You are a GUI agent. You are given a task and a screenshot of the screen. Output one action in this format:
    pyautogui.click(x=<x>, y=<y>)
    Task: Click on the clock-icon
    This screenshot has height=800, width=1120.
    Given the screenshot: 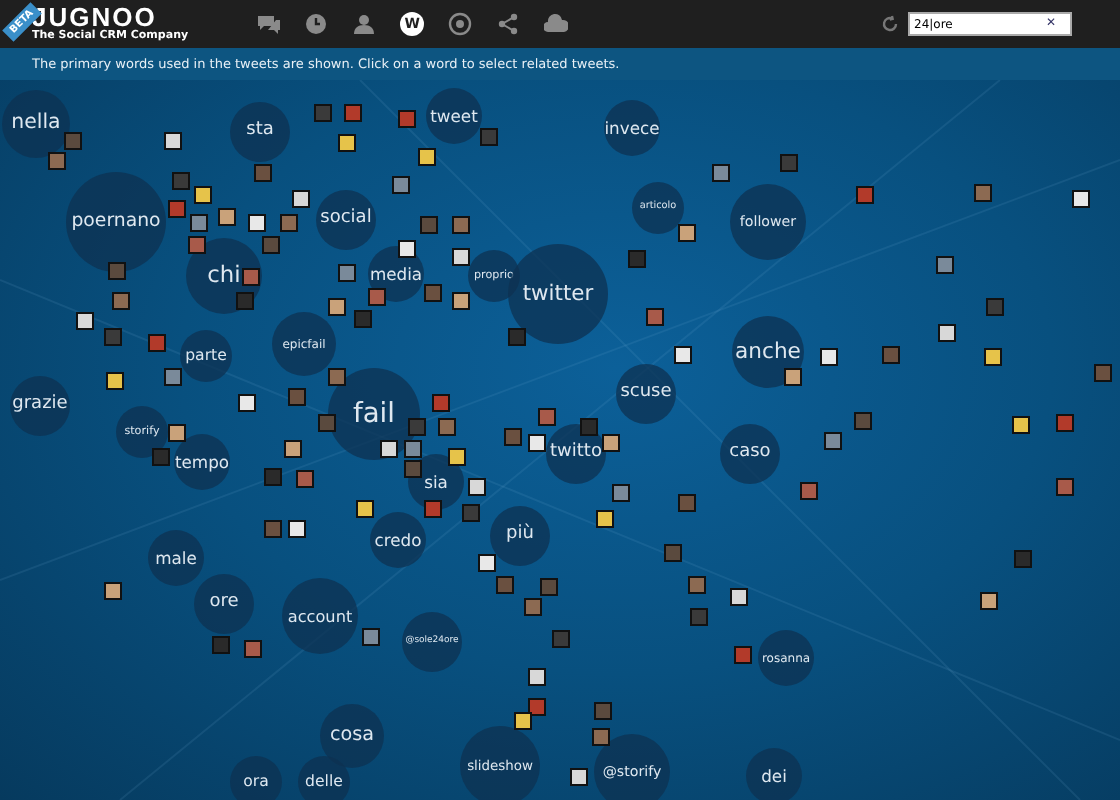 What is the action you would take?
    pyautogui.click(x=316, y=24)
    